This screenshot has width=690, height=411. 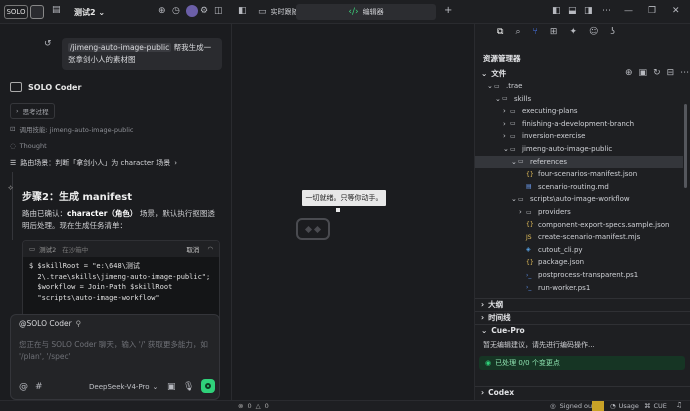 I want to click on tree-item-label: providers, so click(x=554, y=212).